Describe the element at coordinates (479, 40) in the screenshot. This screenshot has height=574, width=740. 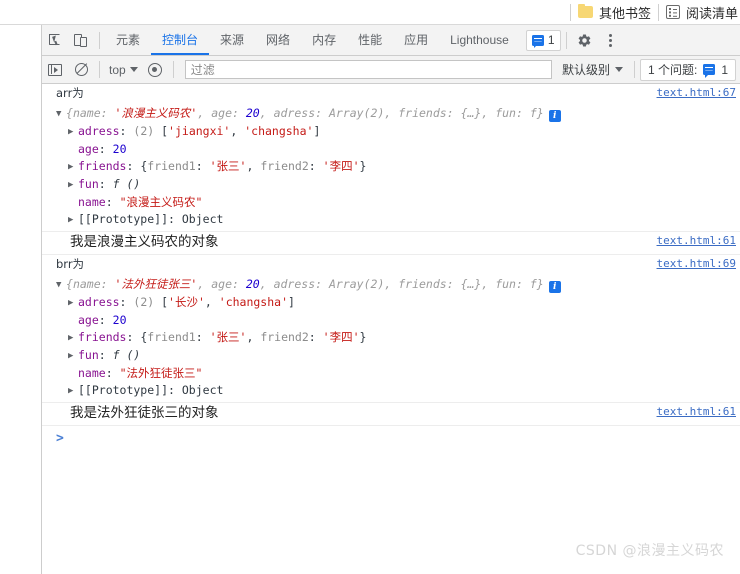
I see `tab-lighthouse: Lighthouse` at that location.